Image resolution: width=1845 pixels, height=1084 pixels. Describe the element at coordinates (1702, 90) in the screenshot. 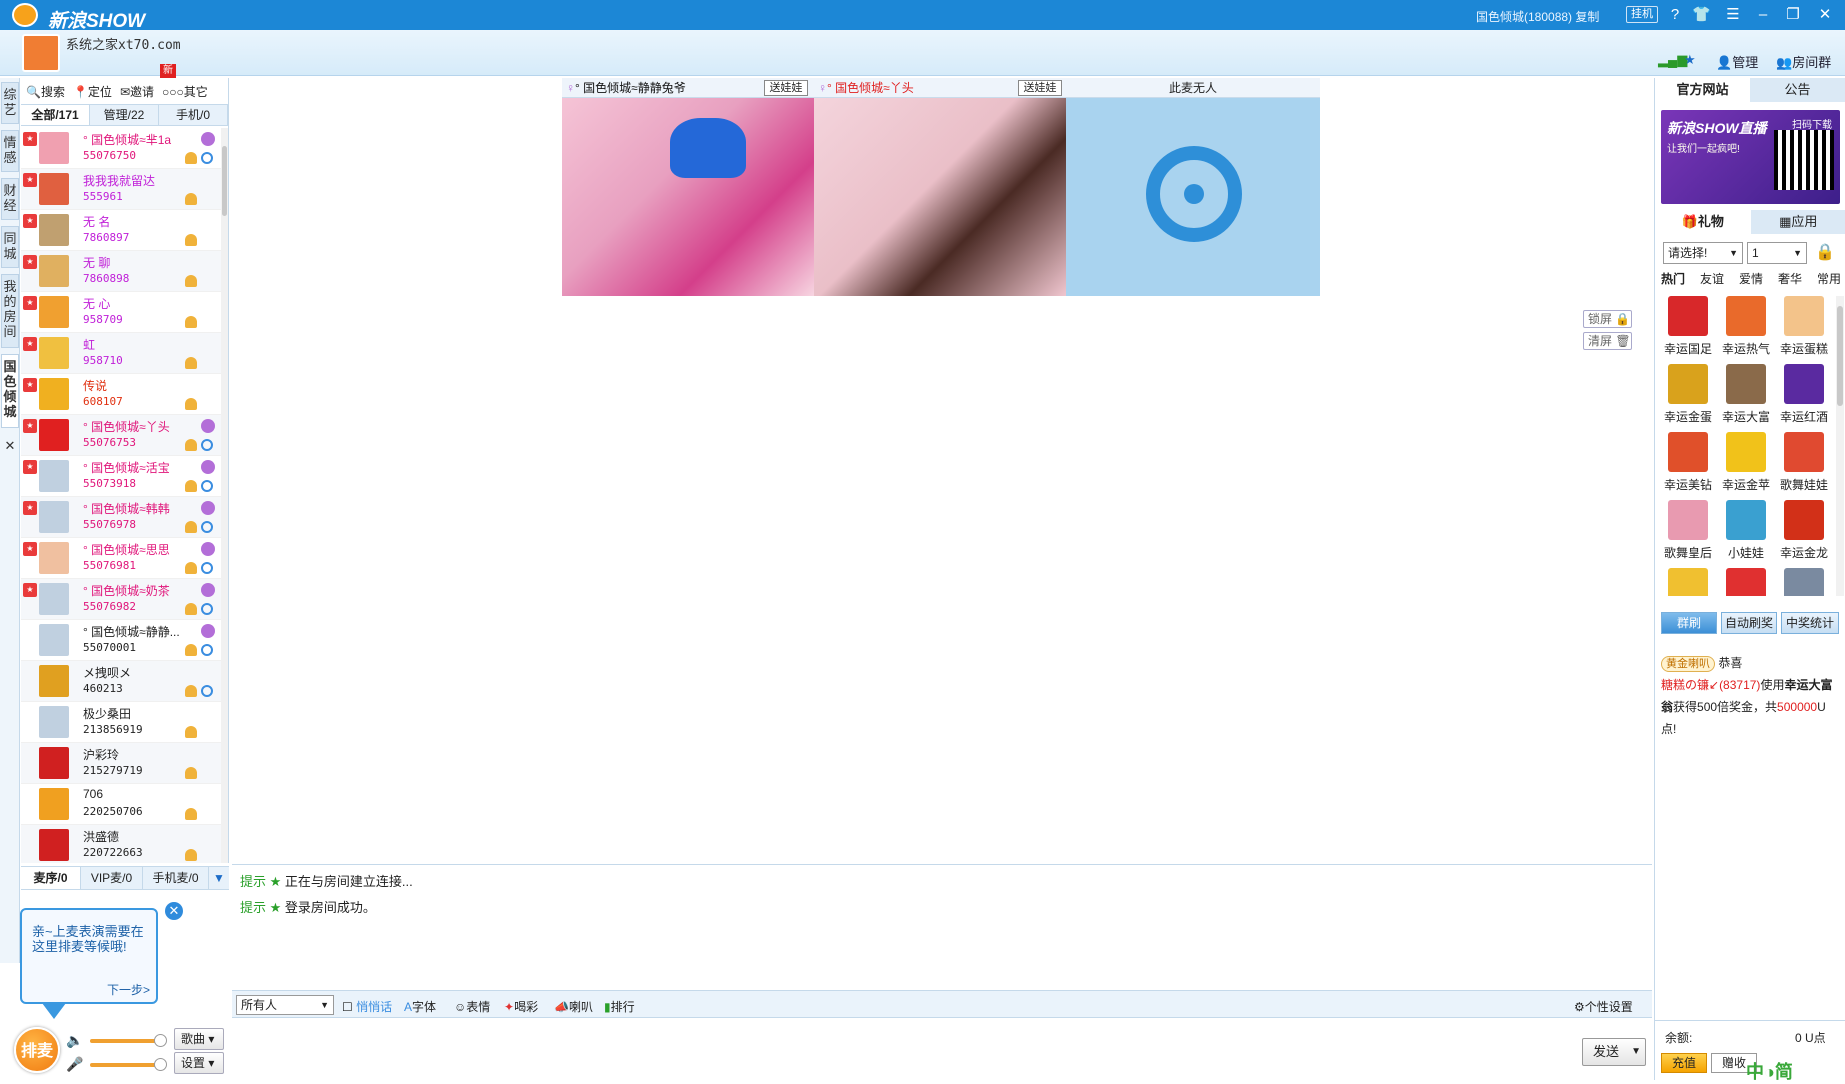

I see `tab-official-site: 官方网站` at that location.